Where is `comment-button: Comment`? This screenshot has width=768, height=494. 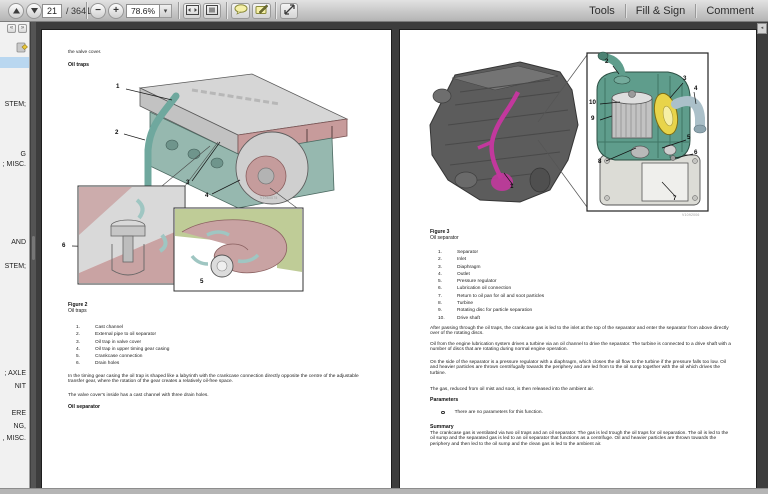 comment-button: Comment is located at coordinates (730, 11).